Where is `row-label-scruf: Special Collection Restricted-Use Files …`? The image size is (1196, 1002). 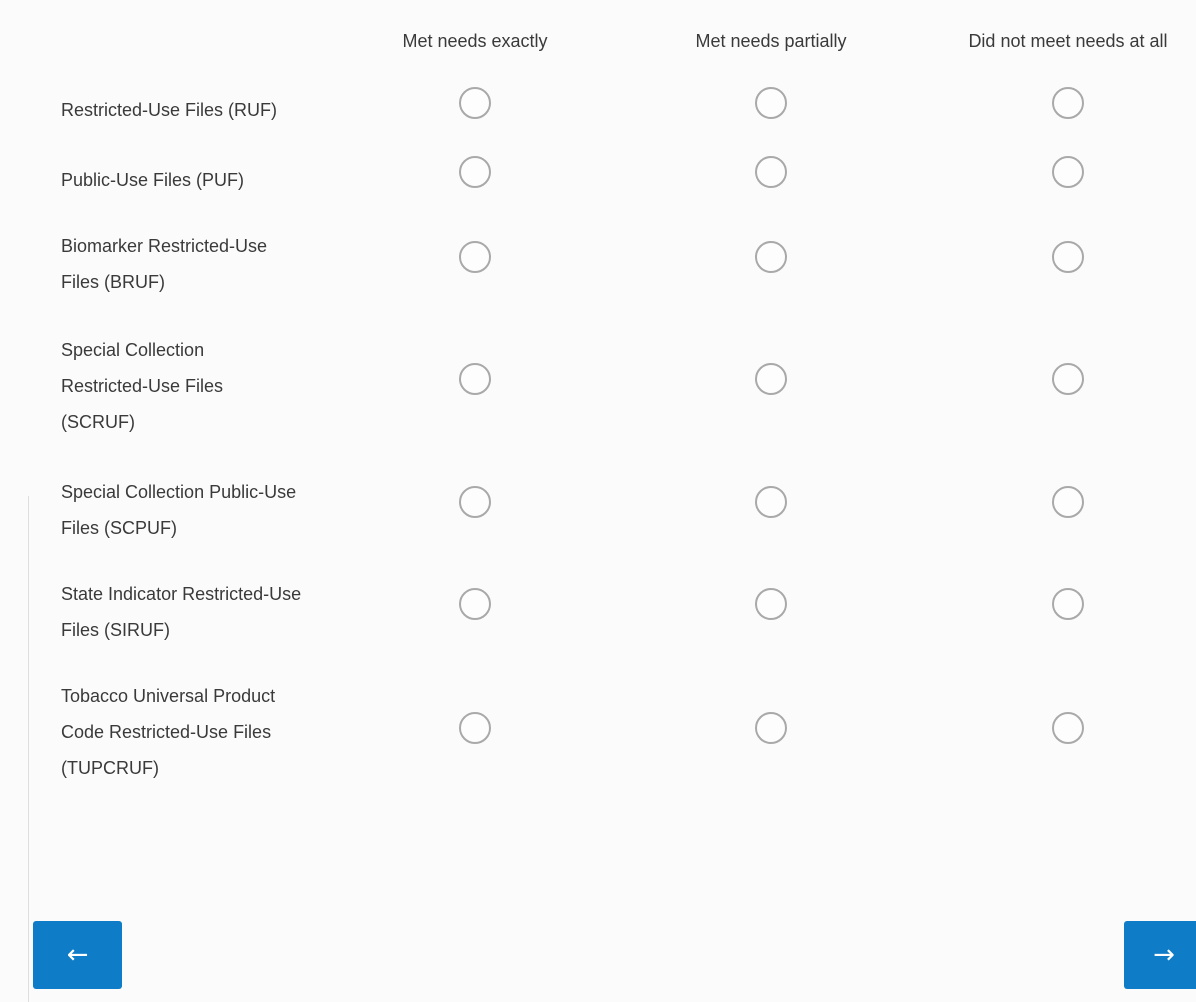 row-label-scruf: Special Collection Restricted-Use Files … is located at coordinates (142, 386).